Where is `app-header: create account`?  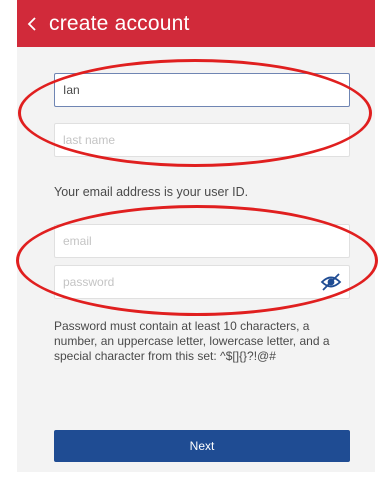 app-header: create account is located at coordinates (196, 23).